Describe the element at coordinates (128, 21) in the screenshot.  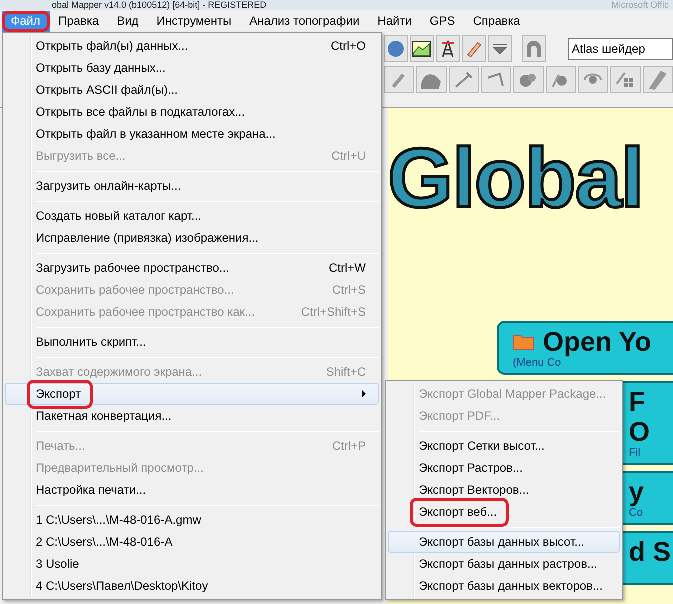
I see `menu-bar-item: Вид` at that location.